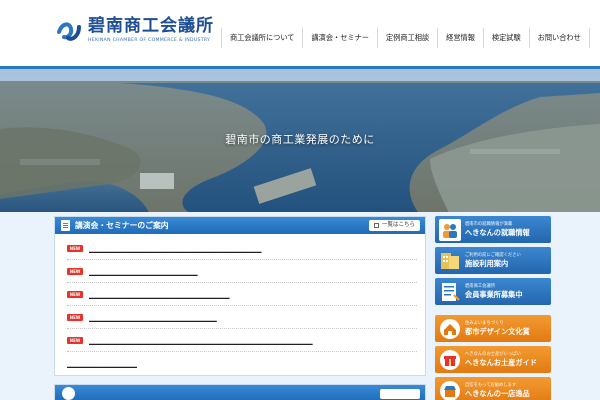 The width and height of the screenshot is (600, 400). Describe the element at coordinates (68, 393) in the screenshot. I see `circle-icon` at that location.